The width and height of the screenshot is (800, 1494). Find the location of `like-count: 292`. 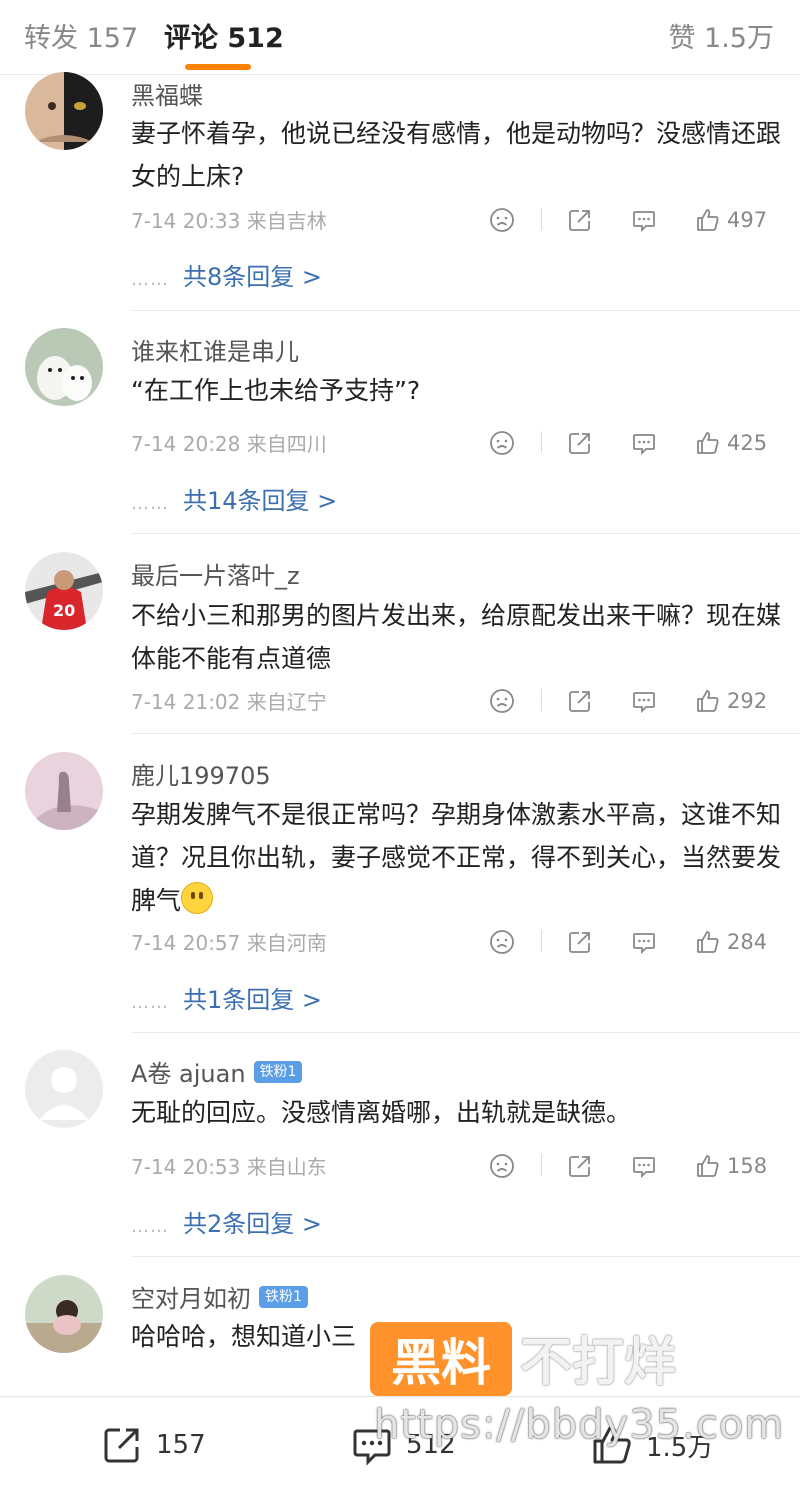

like-count: 292 is located at coordinates (747, 701).